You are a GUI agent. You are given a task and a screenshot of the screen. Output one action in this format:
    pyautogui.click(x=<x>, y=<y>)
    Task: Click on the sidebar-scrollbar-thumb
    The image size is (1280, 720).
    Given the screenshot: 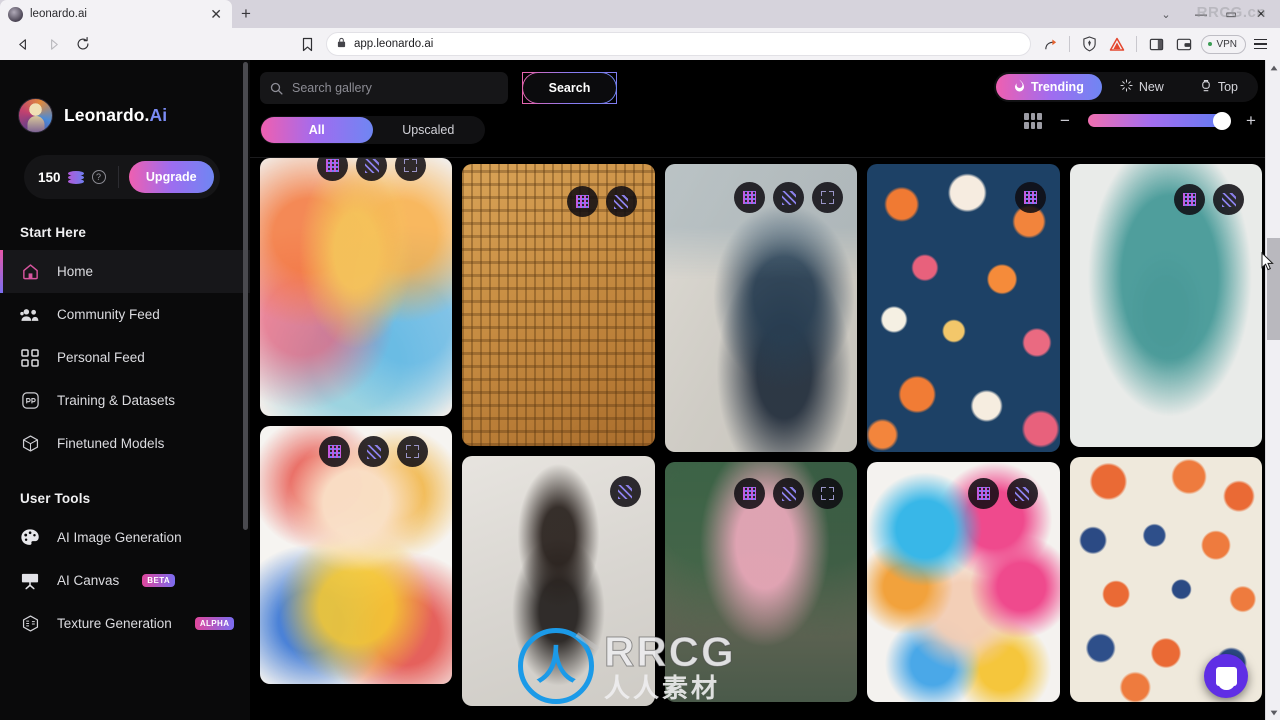 What is the action you would take?
    pyautogui.click(x=245, y=296)
    